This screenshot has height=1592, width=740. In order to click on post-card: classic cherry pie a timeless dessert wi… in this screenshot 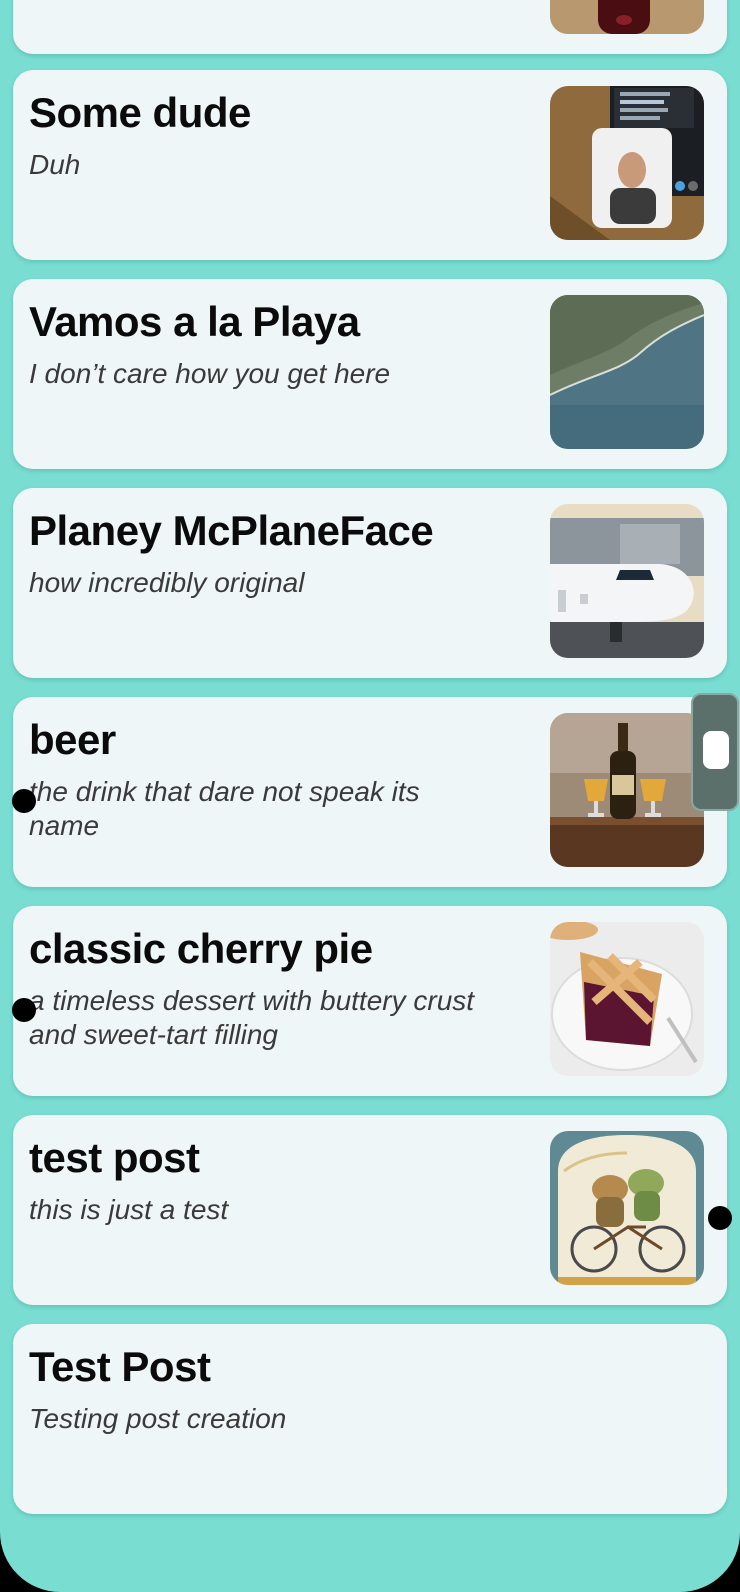, I will do `click(370, 1001)`.